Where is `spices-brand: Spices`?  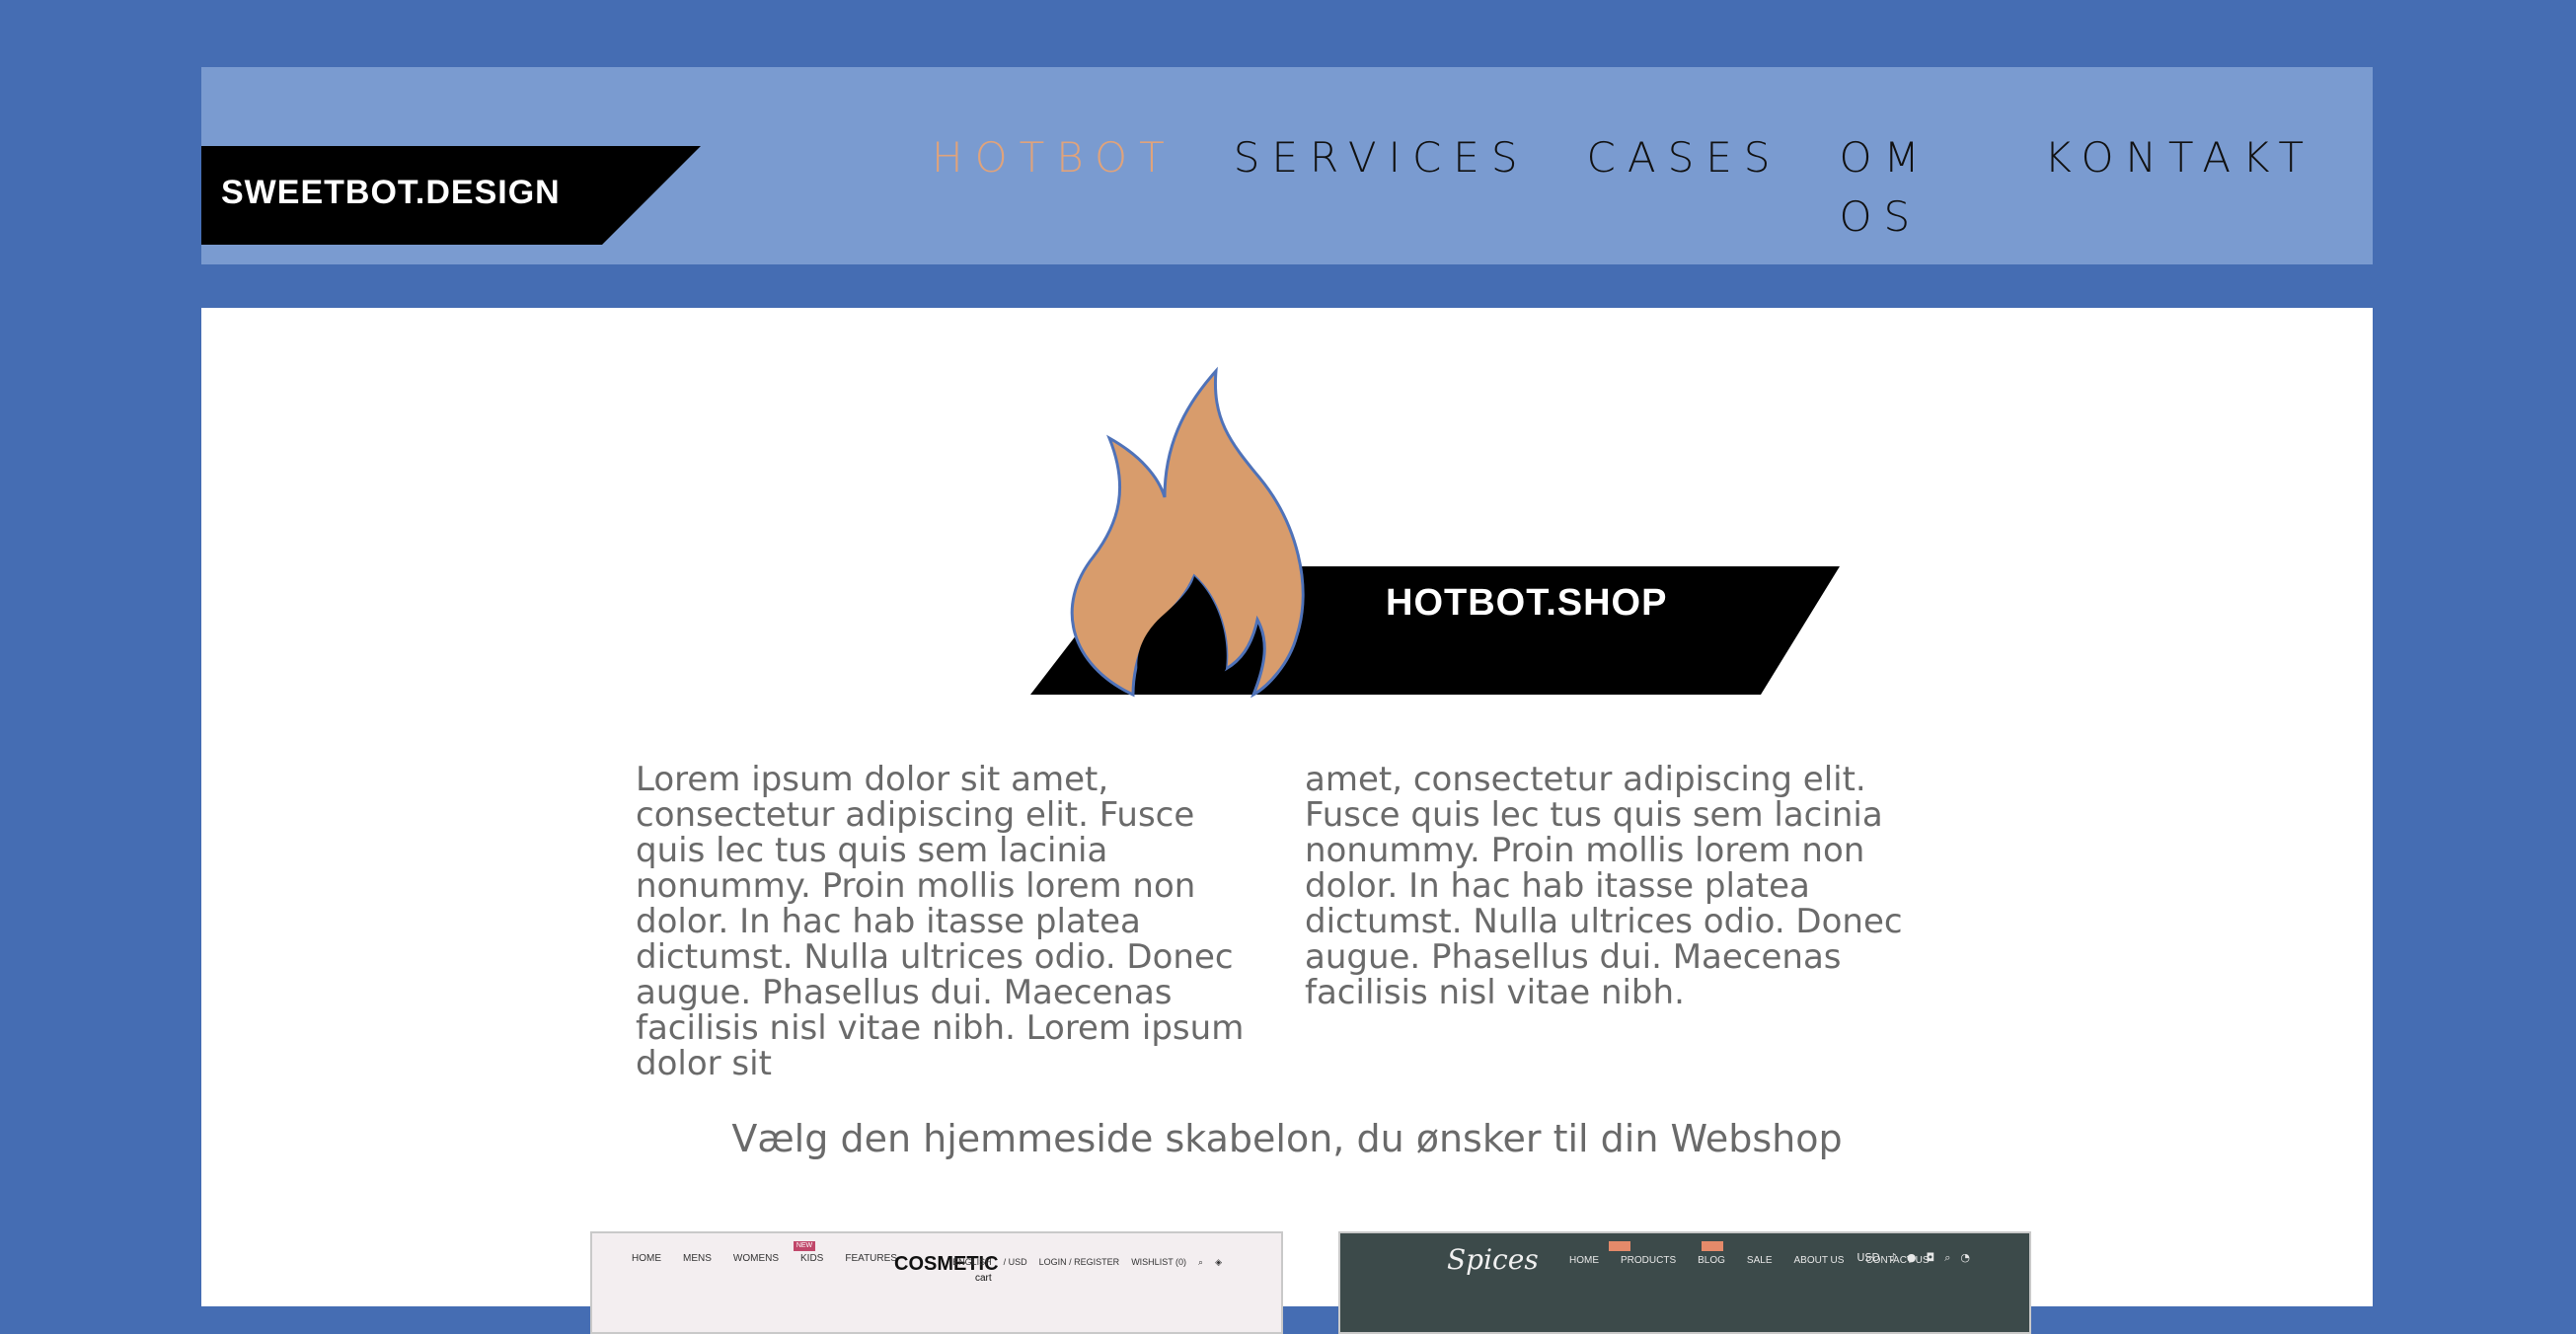
spices-brand: Spices is located at coordinates (1493, 1260).